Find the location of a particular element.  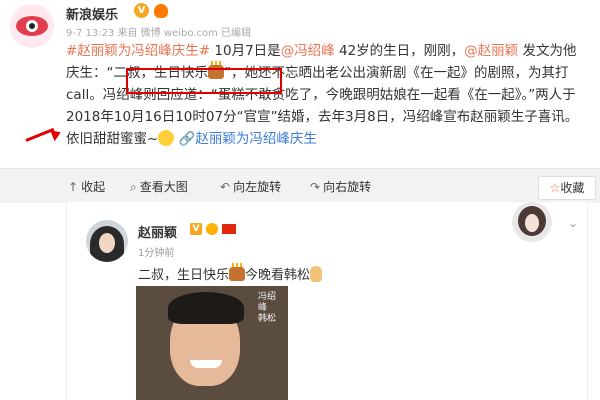

star-icon: ☆ is located at coordinates (555, 188).